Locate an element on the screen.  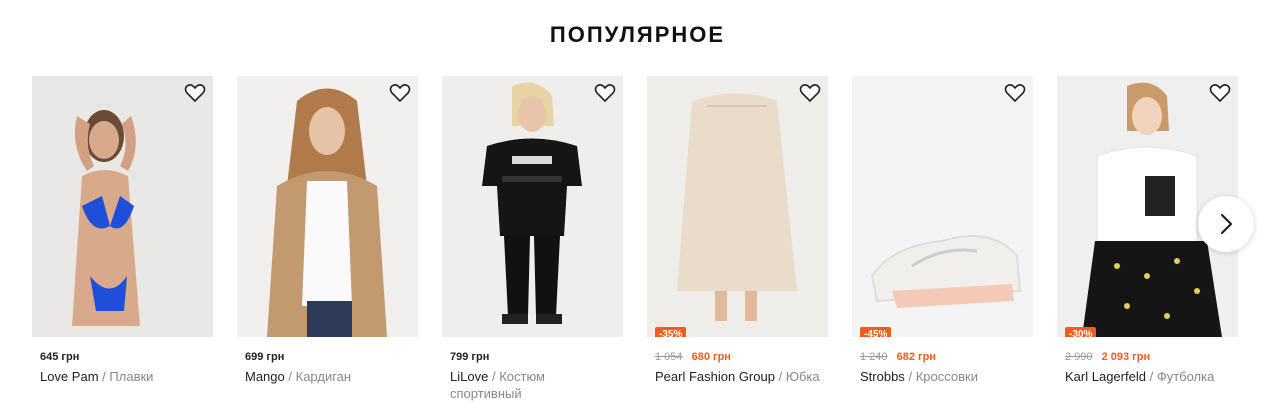
brand-name: Strobbs is located at coordinates (882, 376).